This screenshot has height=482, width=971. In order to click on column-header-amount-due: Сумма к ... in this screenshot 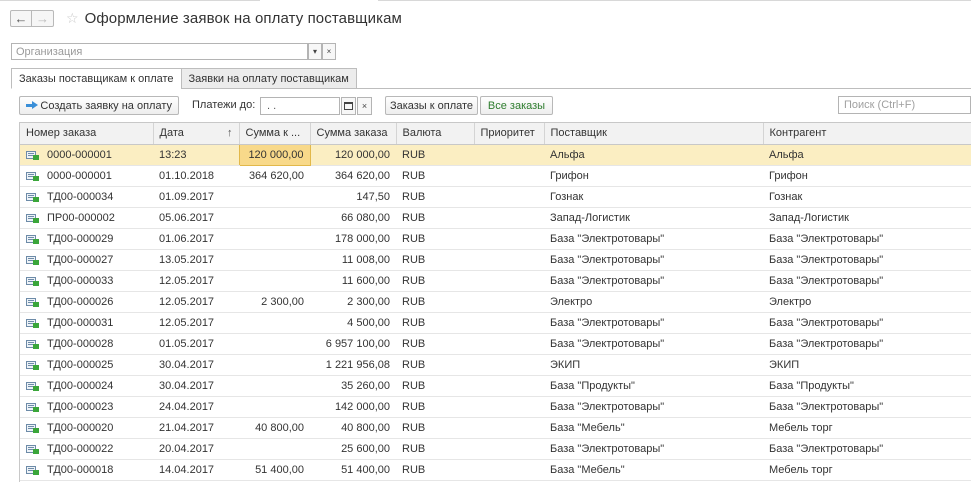, I will do `click(275, 134)`.